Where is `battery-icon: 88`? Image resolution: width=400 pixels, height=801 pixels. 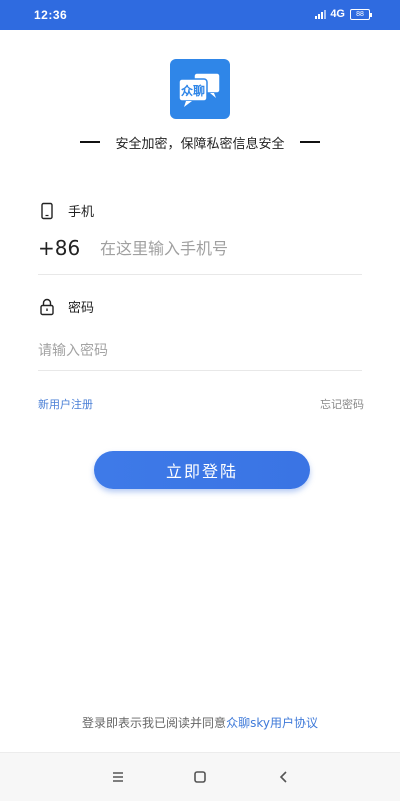
battery-icon: 88 is located at coordinates (361, 14).